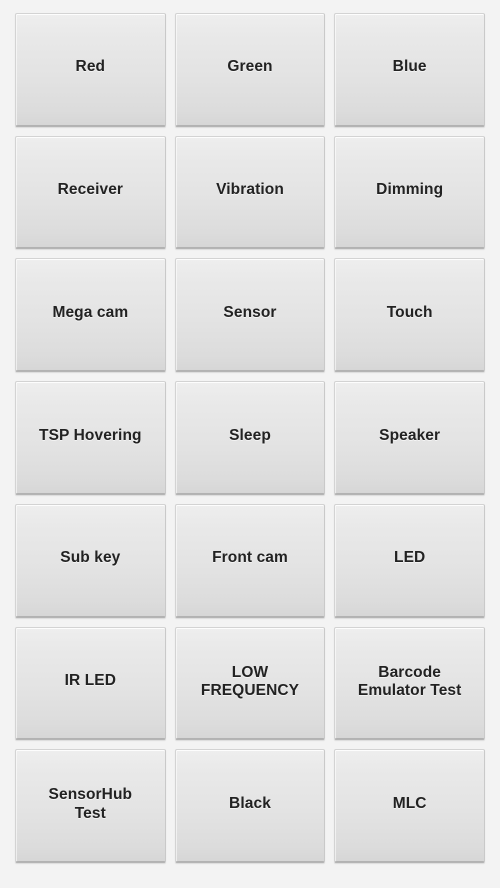  I want to click on test-button-sensor: Sensor, so click(250, 315).